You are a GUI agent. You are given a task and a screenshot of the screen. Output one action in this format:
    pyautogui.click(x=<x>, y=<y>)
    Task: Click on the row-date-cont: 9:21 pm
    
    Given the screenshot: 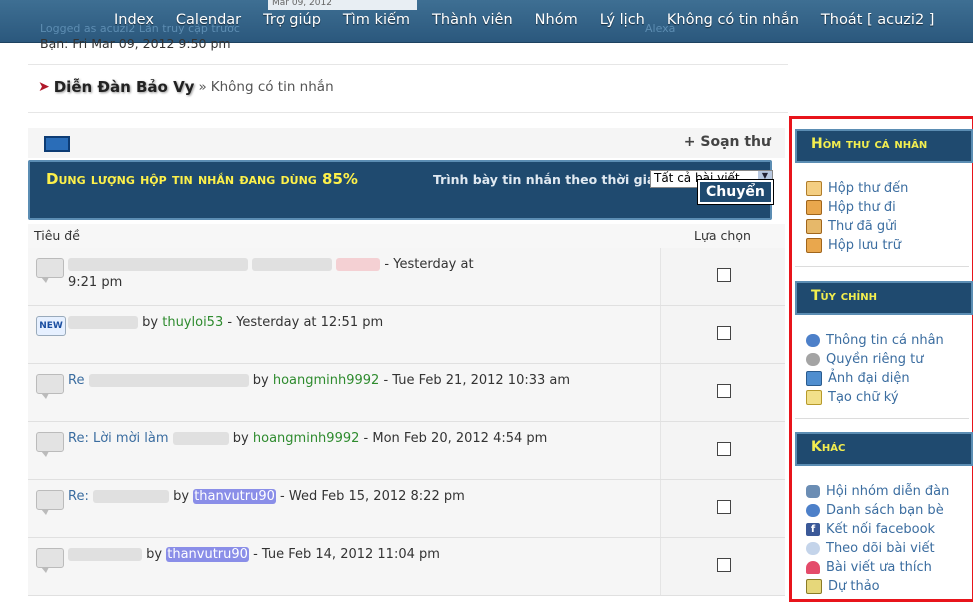 What is the action you would take?
    pyautogui.click(x=95, y=282)
    